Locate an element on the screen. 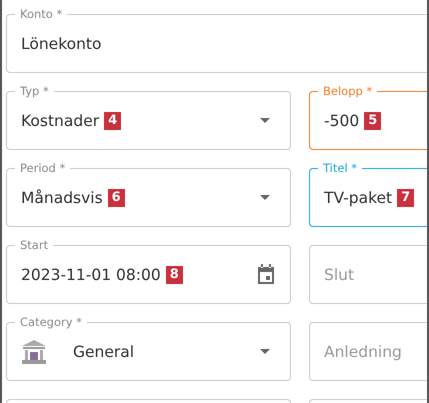 The height and width of the screenshot is (403, 429). field-value: Månadsvis is located at coordinates (62, 197).